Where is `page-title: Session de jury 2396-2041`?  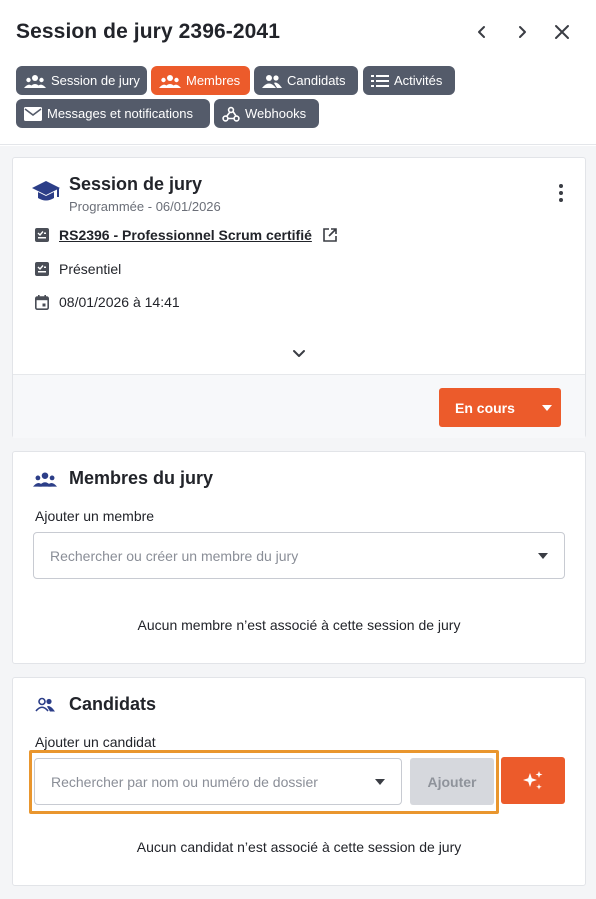 page-title: Session de jury 2396-2041 is located at coordinates (148, 31).